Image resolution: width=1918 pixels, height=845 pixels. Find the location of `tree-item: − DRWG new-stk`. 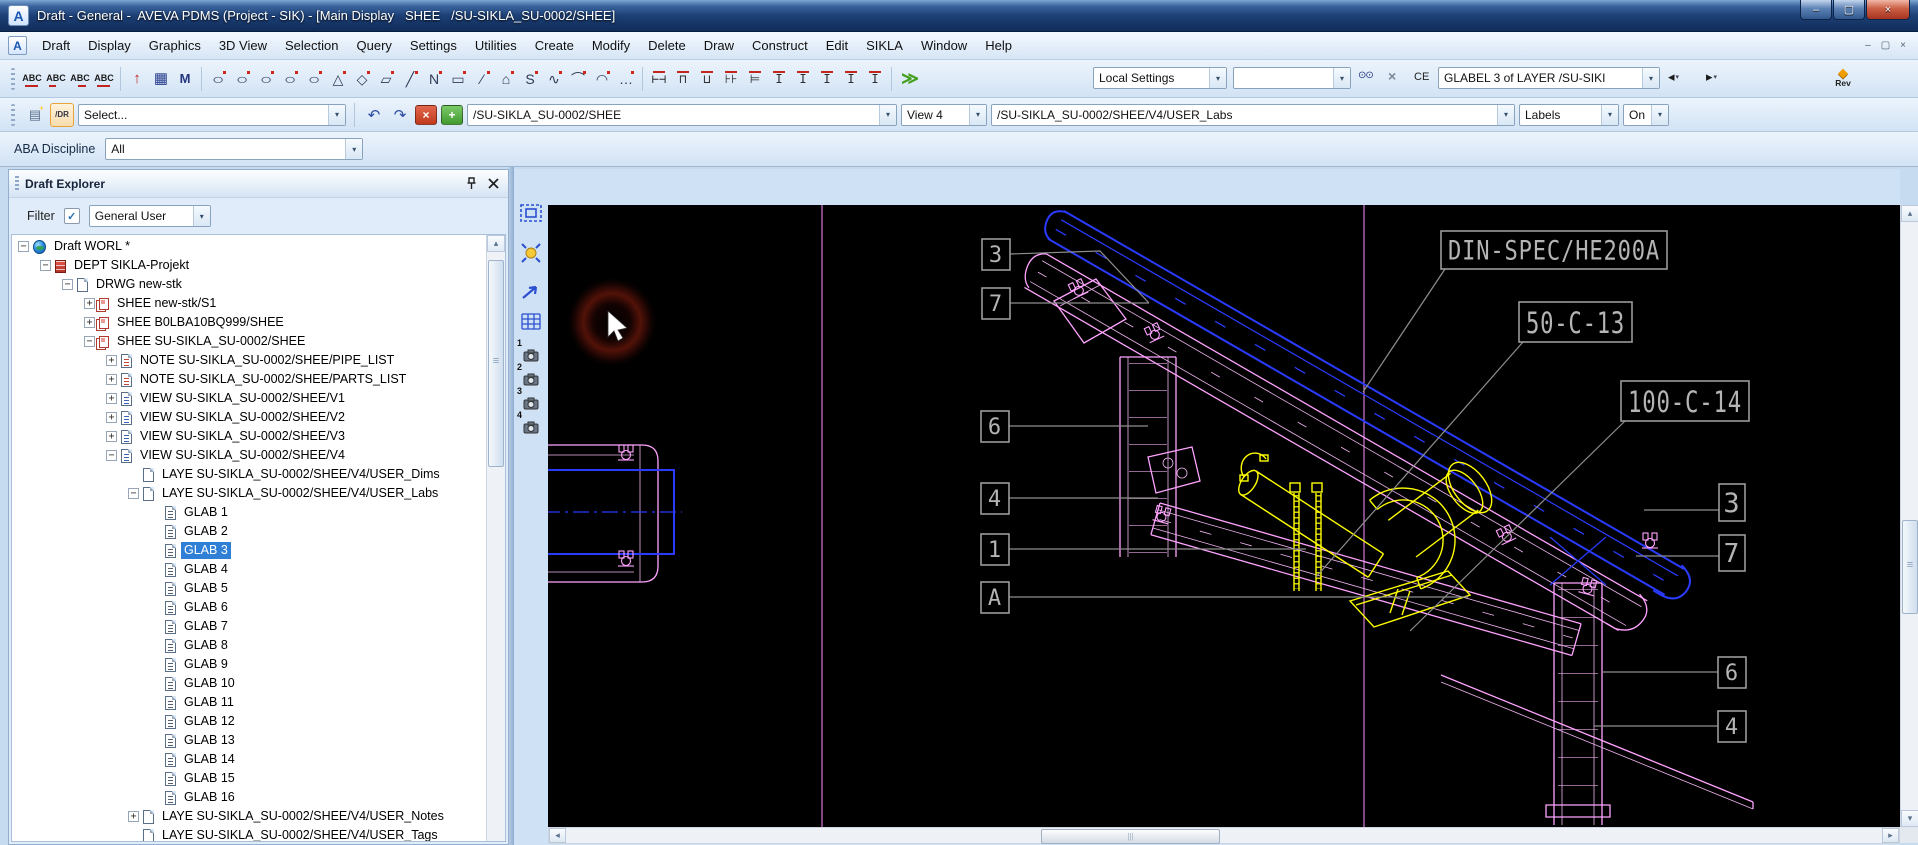

tree-item: − DRWG new-stk is located at coordinates (249, 284).